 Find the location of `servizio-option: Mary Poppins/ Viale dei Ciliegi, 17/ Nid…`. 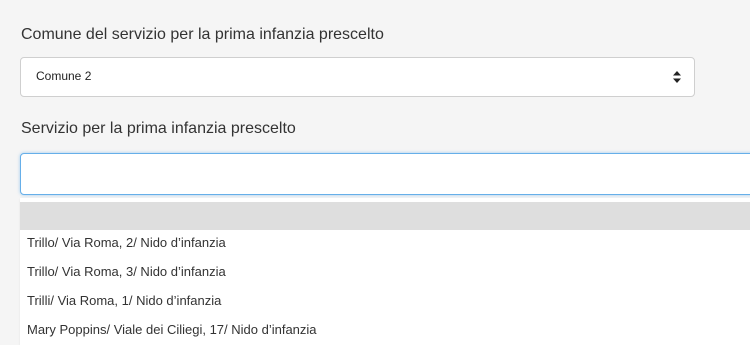

servizio-option: Mary Poppins/ Viale dei Ciliegi, 17/ Nid… is located at coordinates (172, 329).